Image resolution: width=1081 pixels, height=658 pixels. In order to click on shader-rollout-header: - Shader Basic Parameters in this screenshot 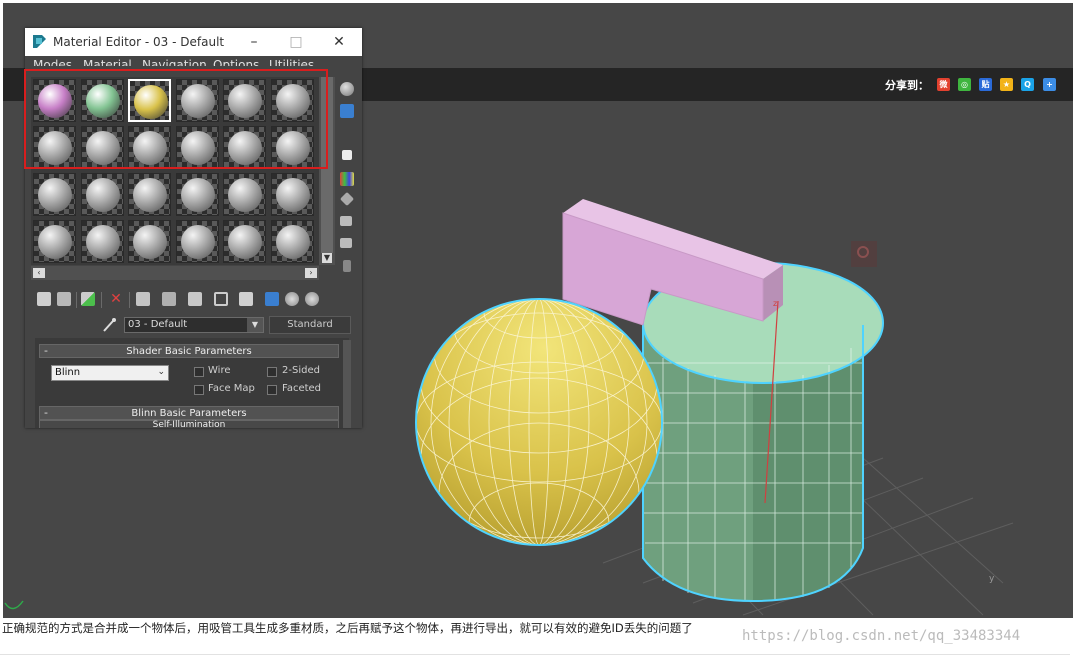, I will do `click(189, 351)`.